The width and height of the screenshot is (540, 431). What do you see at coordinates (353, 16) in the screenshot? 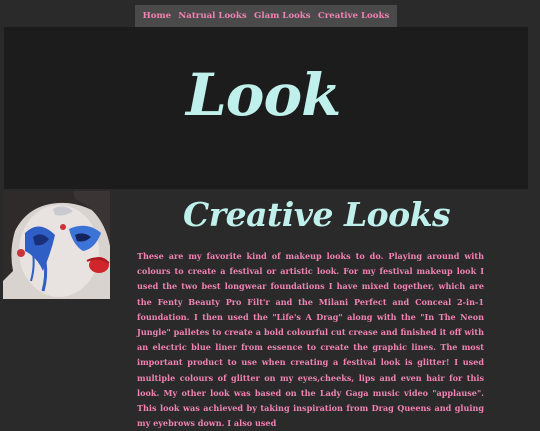
I see `nav-creative-looks-link: Creative Looks` at bounding box center [353, 16].